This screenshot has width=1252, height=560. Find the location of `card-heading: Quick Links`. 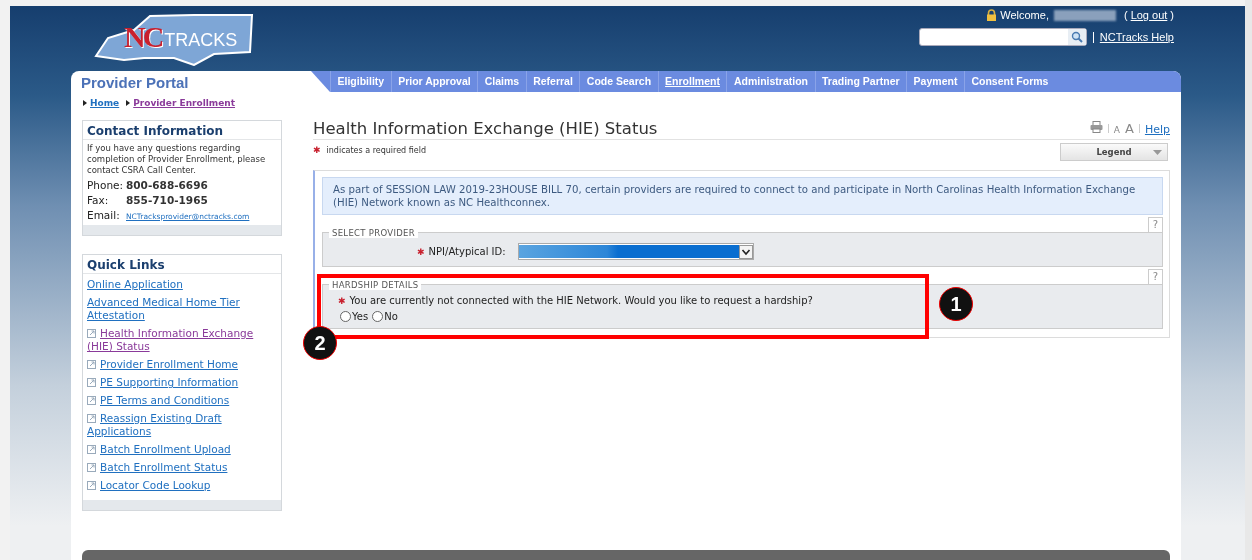

card-heading: Quick Links is located at coordinates (182, 264).